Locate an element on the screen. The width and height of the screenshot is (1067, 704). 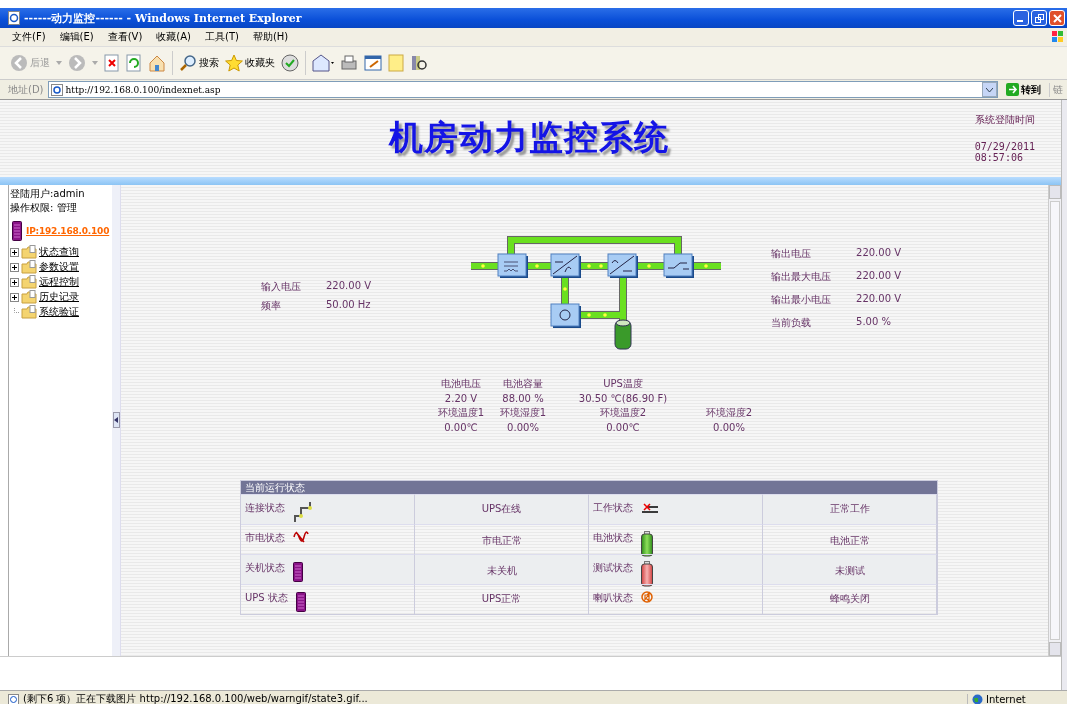
sensor-label: UPS温度 is located at coordinates (623, 383).